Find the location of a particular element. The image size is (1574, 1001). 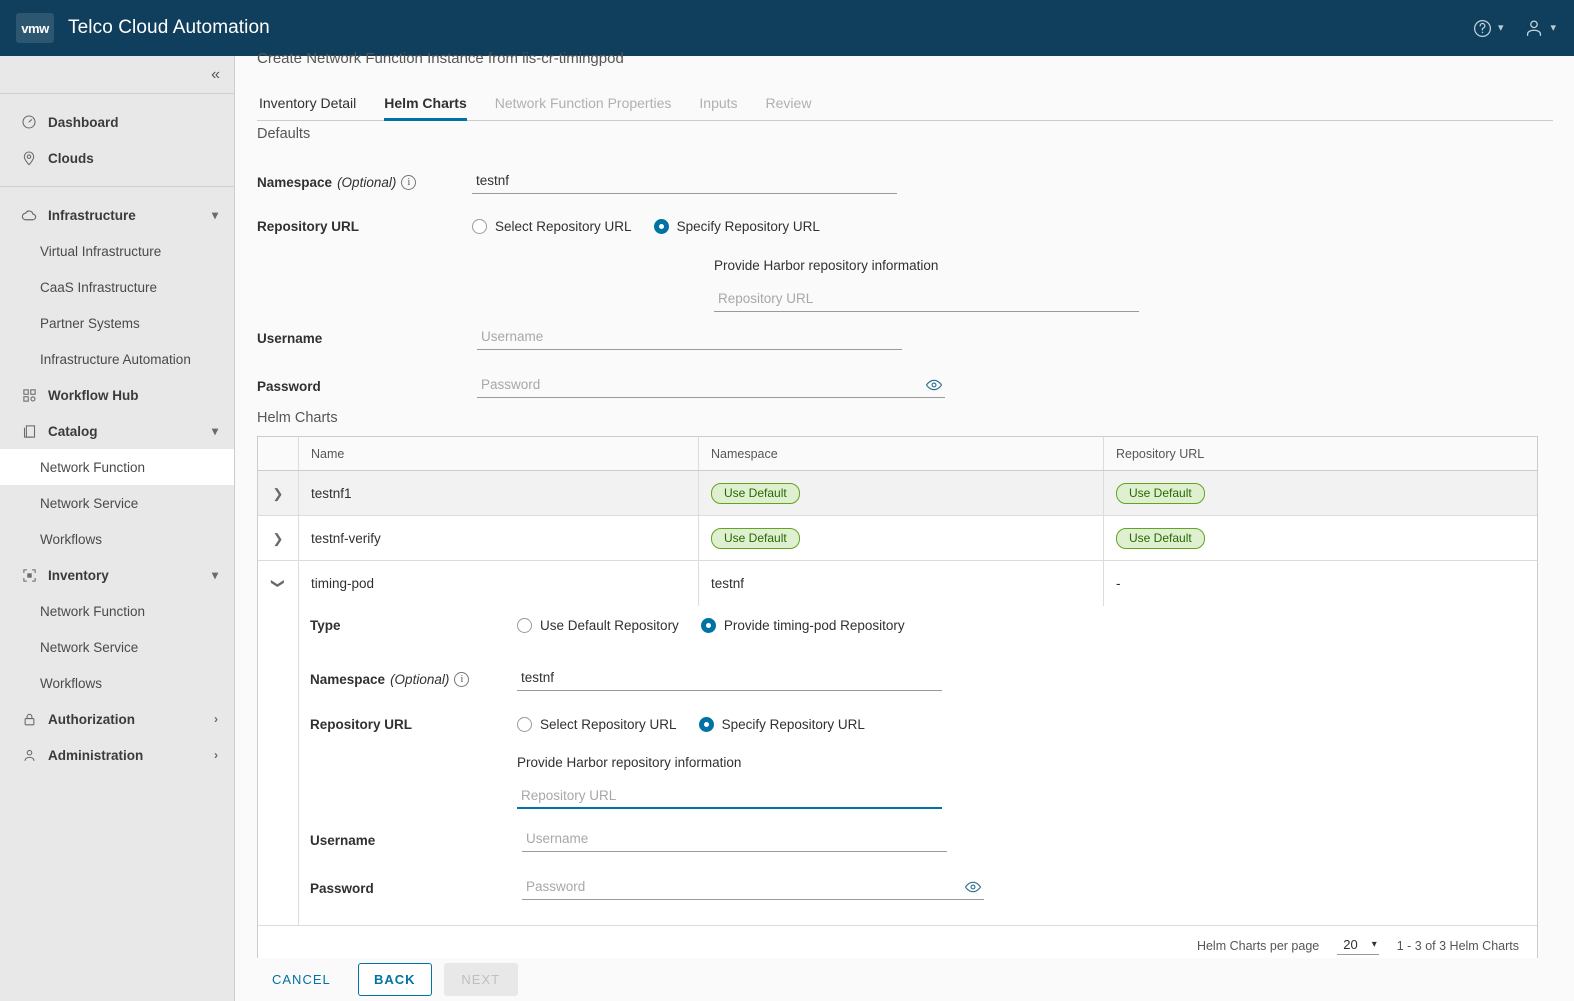

sidebar-item-label: Partner Systems is located at coordinates (90, 323).